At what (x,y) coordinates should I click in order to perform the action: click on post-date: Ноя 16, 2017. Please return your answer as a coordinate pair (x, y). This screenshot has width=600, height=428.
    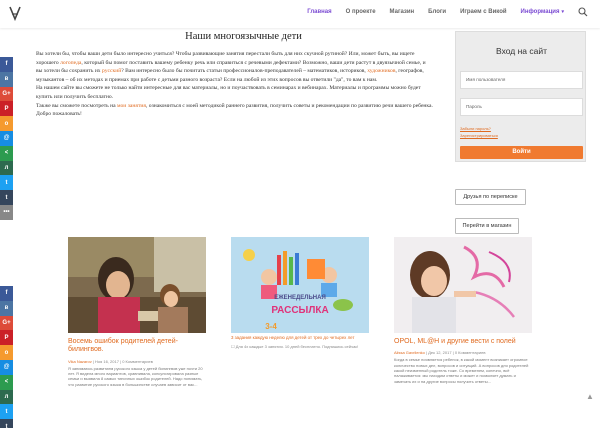
    Looking at the image, I should click on (106, 361).